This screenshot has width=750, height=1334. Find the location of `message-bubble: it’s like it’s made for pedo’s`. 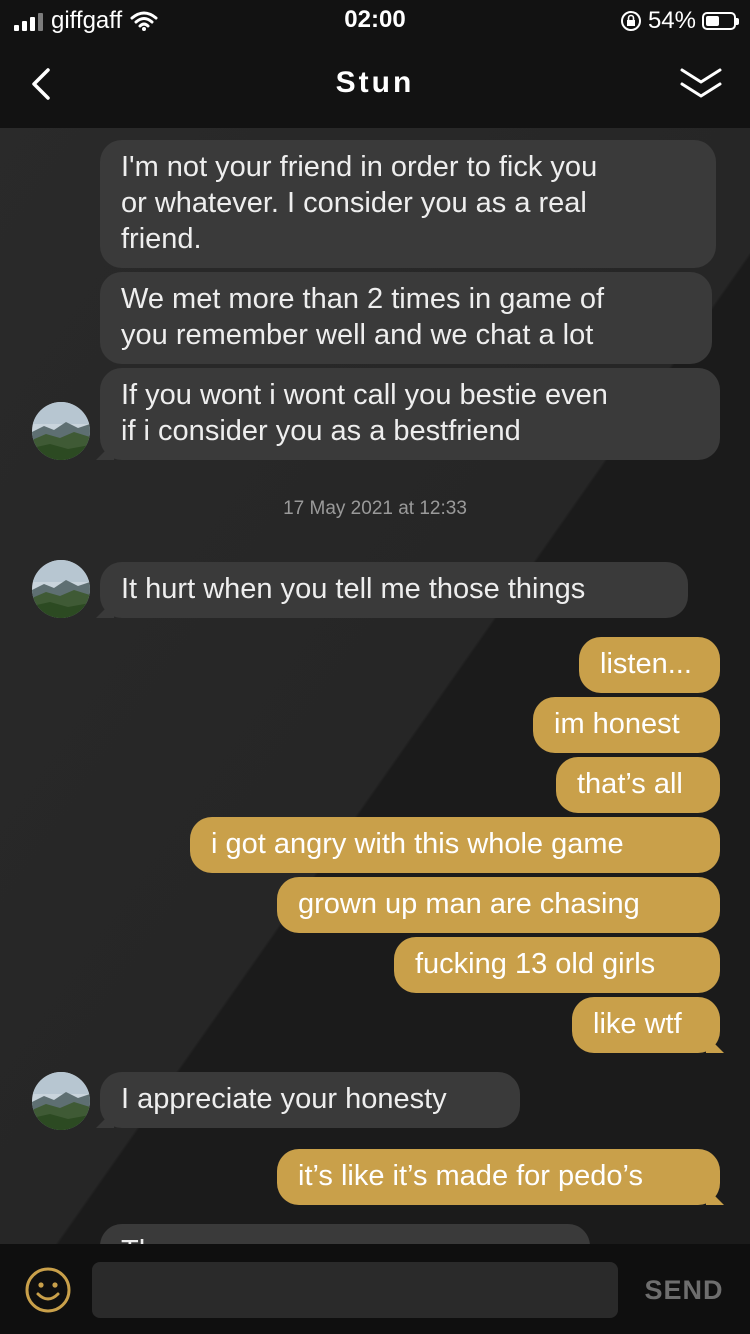

message-bubble: it’s like it’s made for pedo’s is located at coordinates (498, 1177).